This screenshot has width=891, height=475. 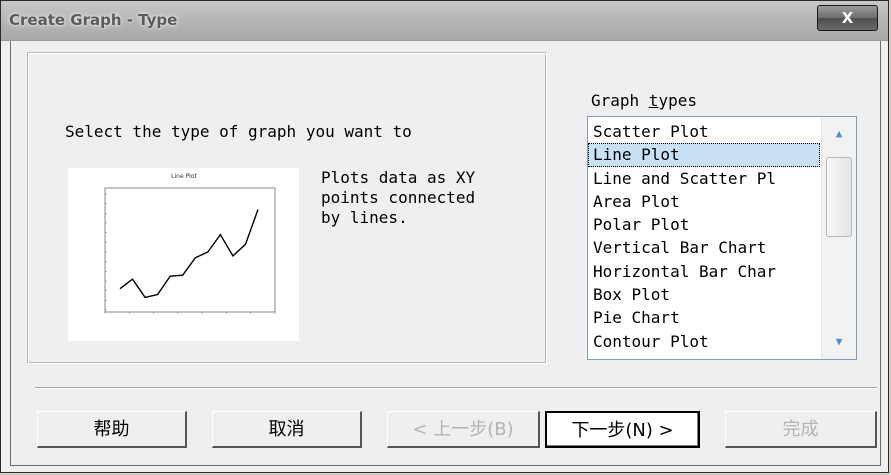 What do you see at coordinates (456, 388) in the screenshot?
I see `button-divider` at bounding box center [456, 388].